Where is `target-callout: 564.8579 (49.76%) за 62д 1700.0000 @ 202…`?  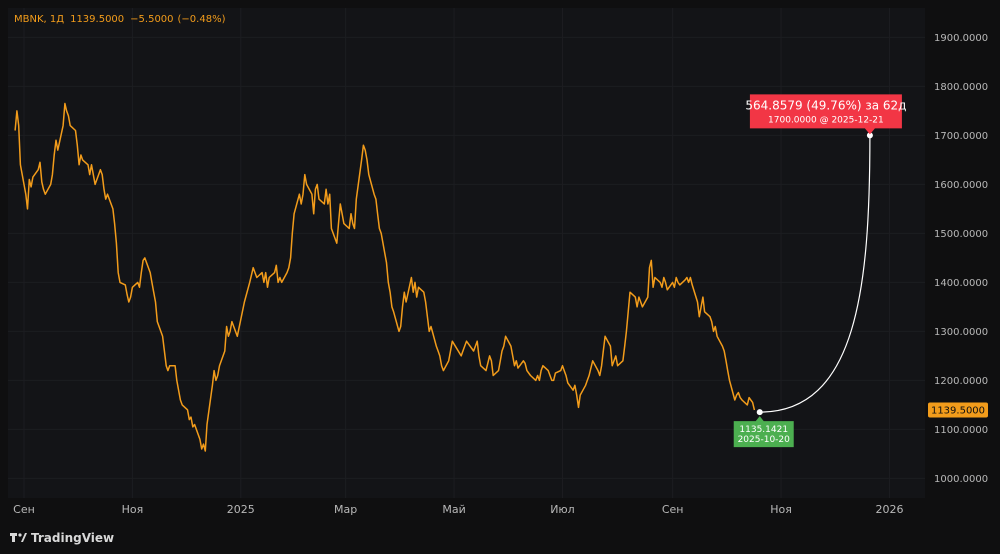
target-callout: 564.8579 (49.76%) за 62д 1700.0000 @ 202… is located at coordinates (825, 114).